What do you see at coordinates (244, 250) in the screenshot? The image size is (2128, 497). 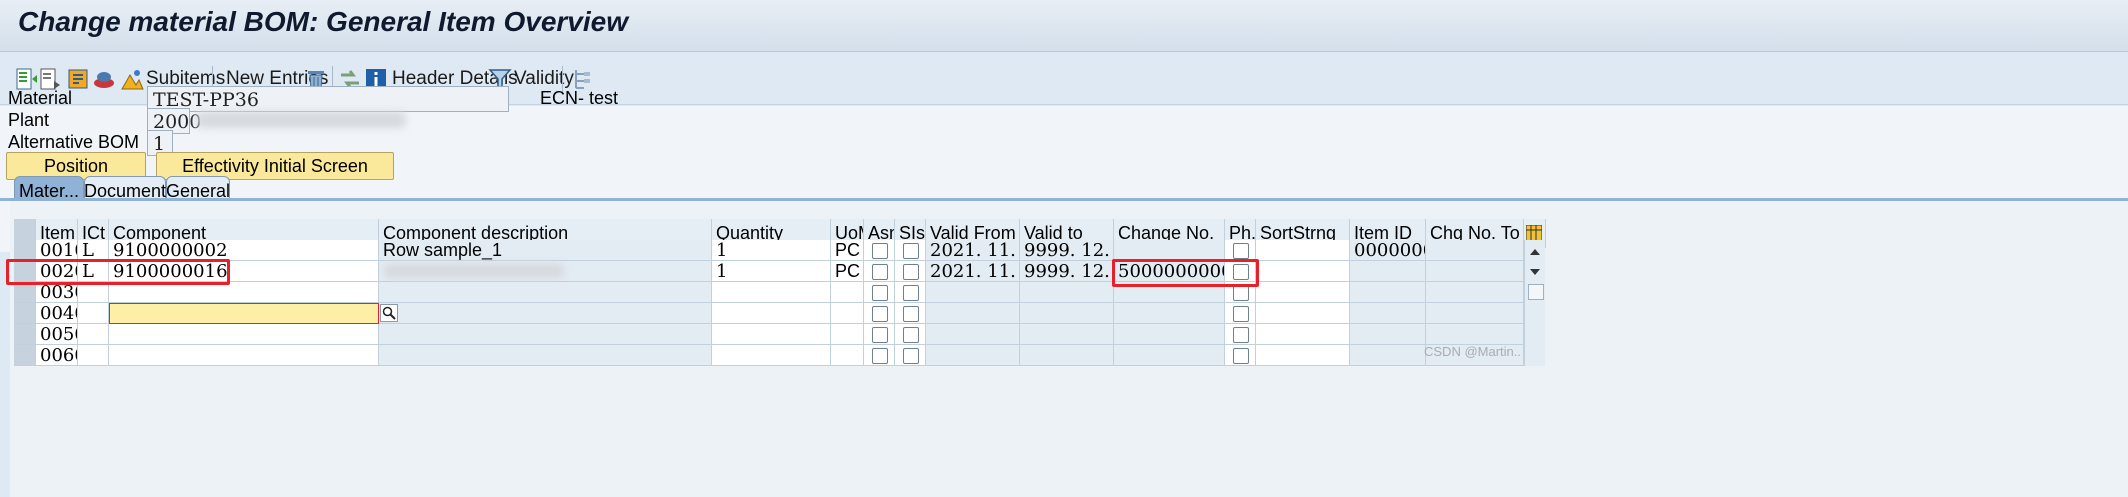 I see `cell-component: 9100000002` at bounding box center [244, 250].